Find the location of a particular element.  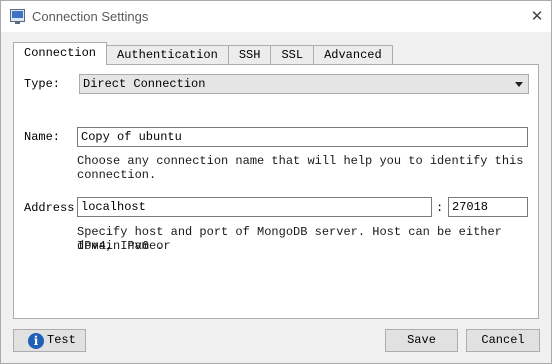

tab-ssh: SSH is located at coordinates (249, 55).